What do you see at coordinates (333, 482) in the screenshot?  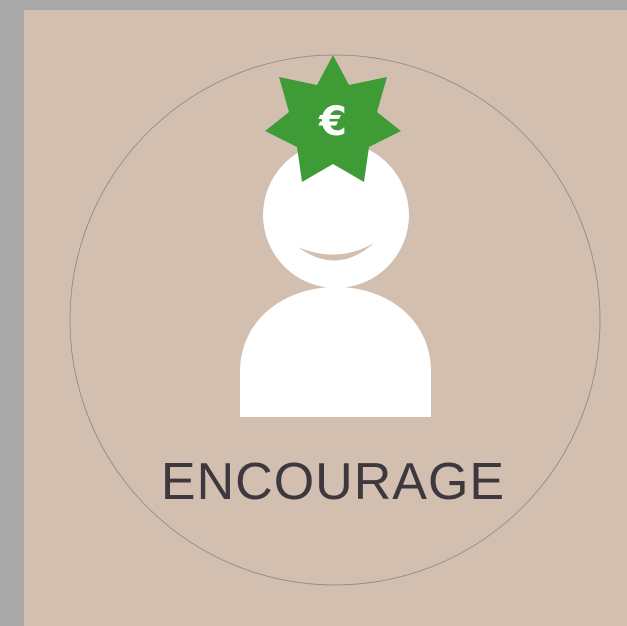 I see `badge-label: ENCOURAGE` at bounding box center [333, 482].